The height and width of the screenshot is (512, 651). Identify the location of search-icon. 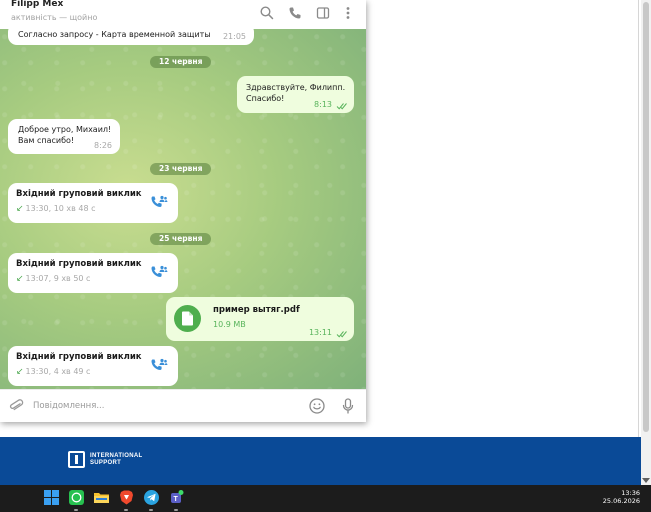
(267, 13).